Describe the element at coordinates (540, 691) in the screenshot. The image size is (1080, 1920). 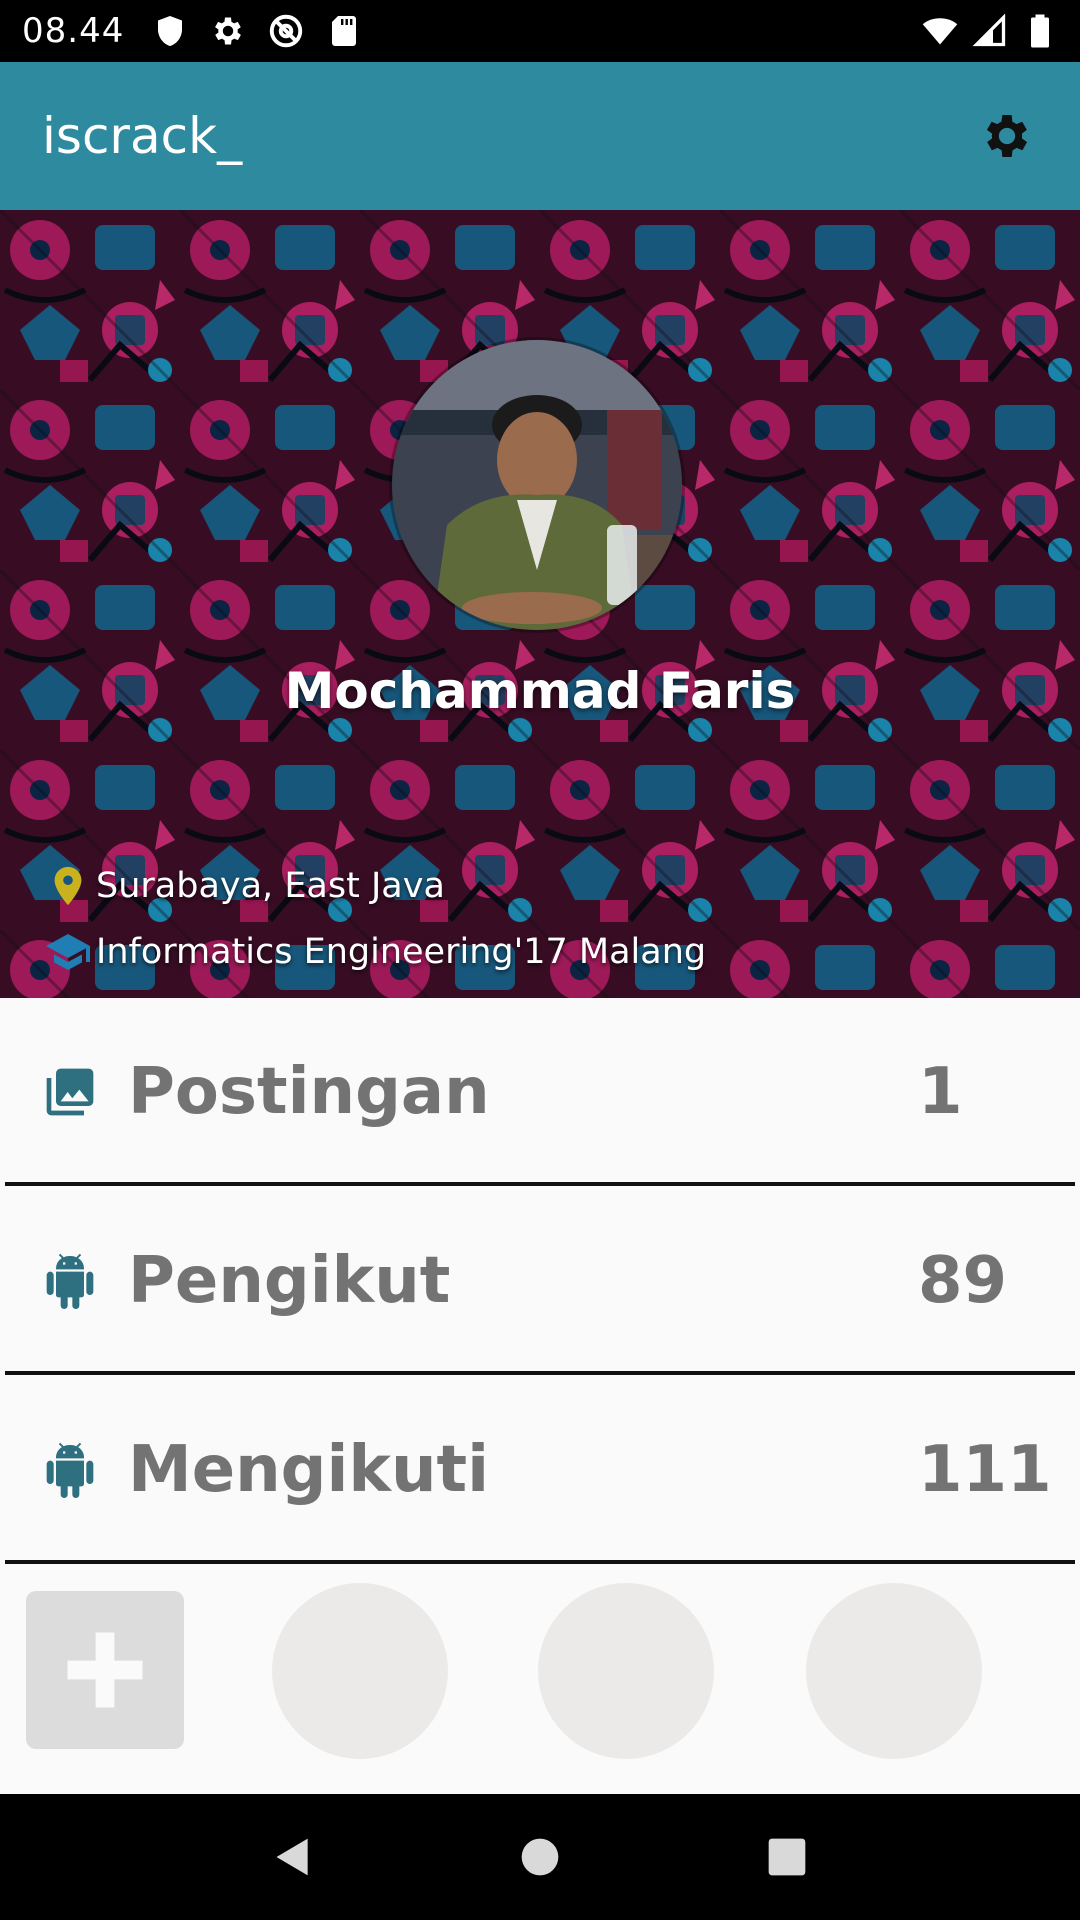
I see `profile-name: Mochammad Faris` at that location.